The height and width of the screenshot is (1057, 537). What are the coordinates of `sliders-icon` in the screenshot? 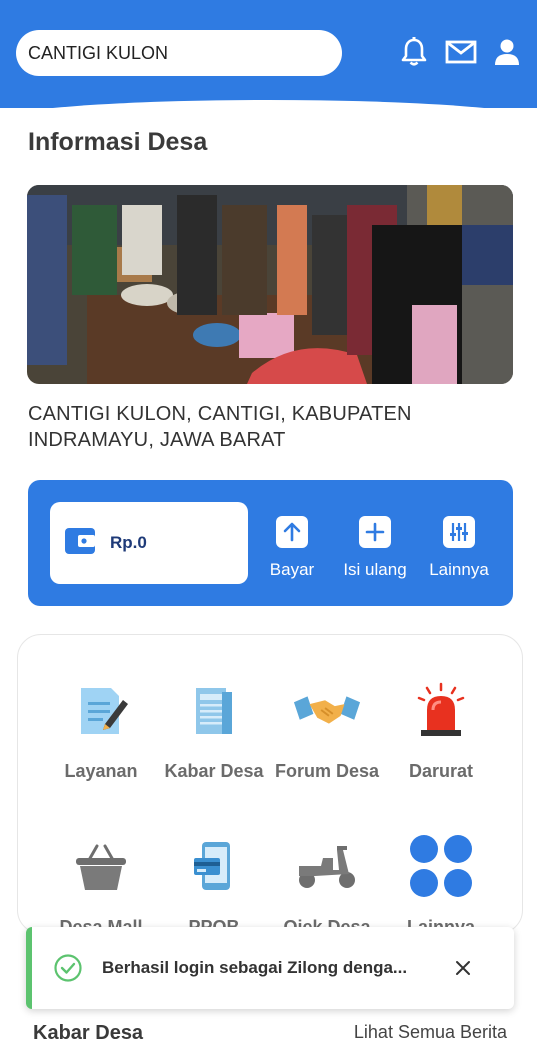 It's located at (459, 532).